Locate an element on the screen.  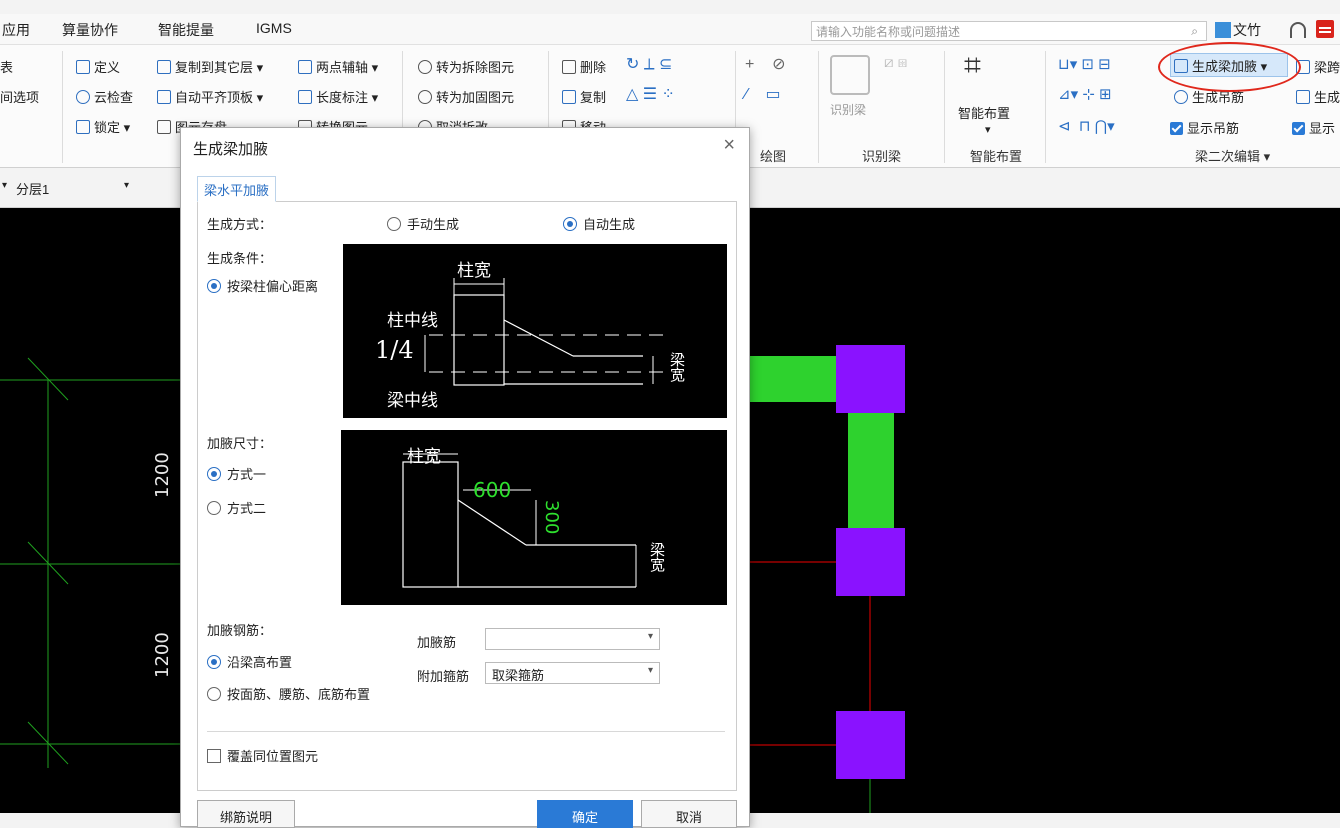
beam-edit-icons-row2: ⊿▾ ⊹ ⊞ is located at coordinates (1085, 94).